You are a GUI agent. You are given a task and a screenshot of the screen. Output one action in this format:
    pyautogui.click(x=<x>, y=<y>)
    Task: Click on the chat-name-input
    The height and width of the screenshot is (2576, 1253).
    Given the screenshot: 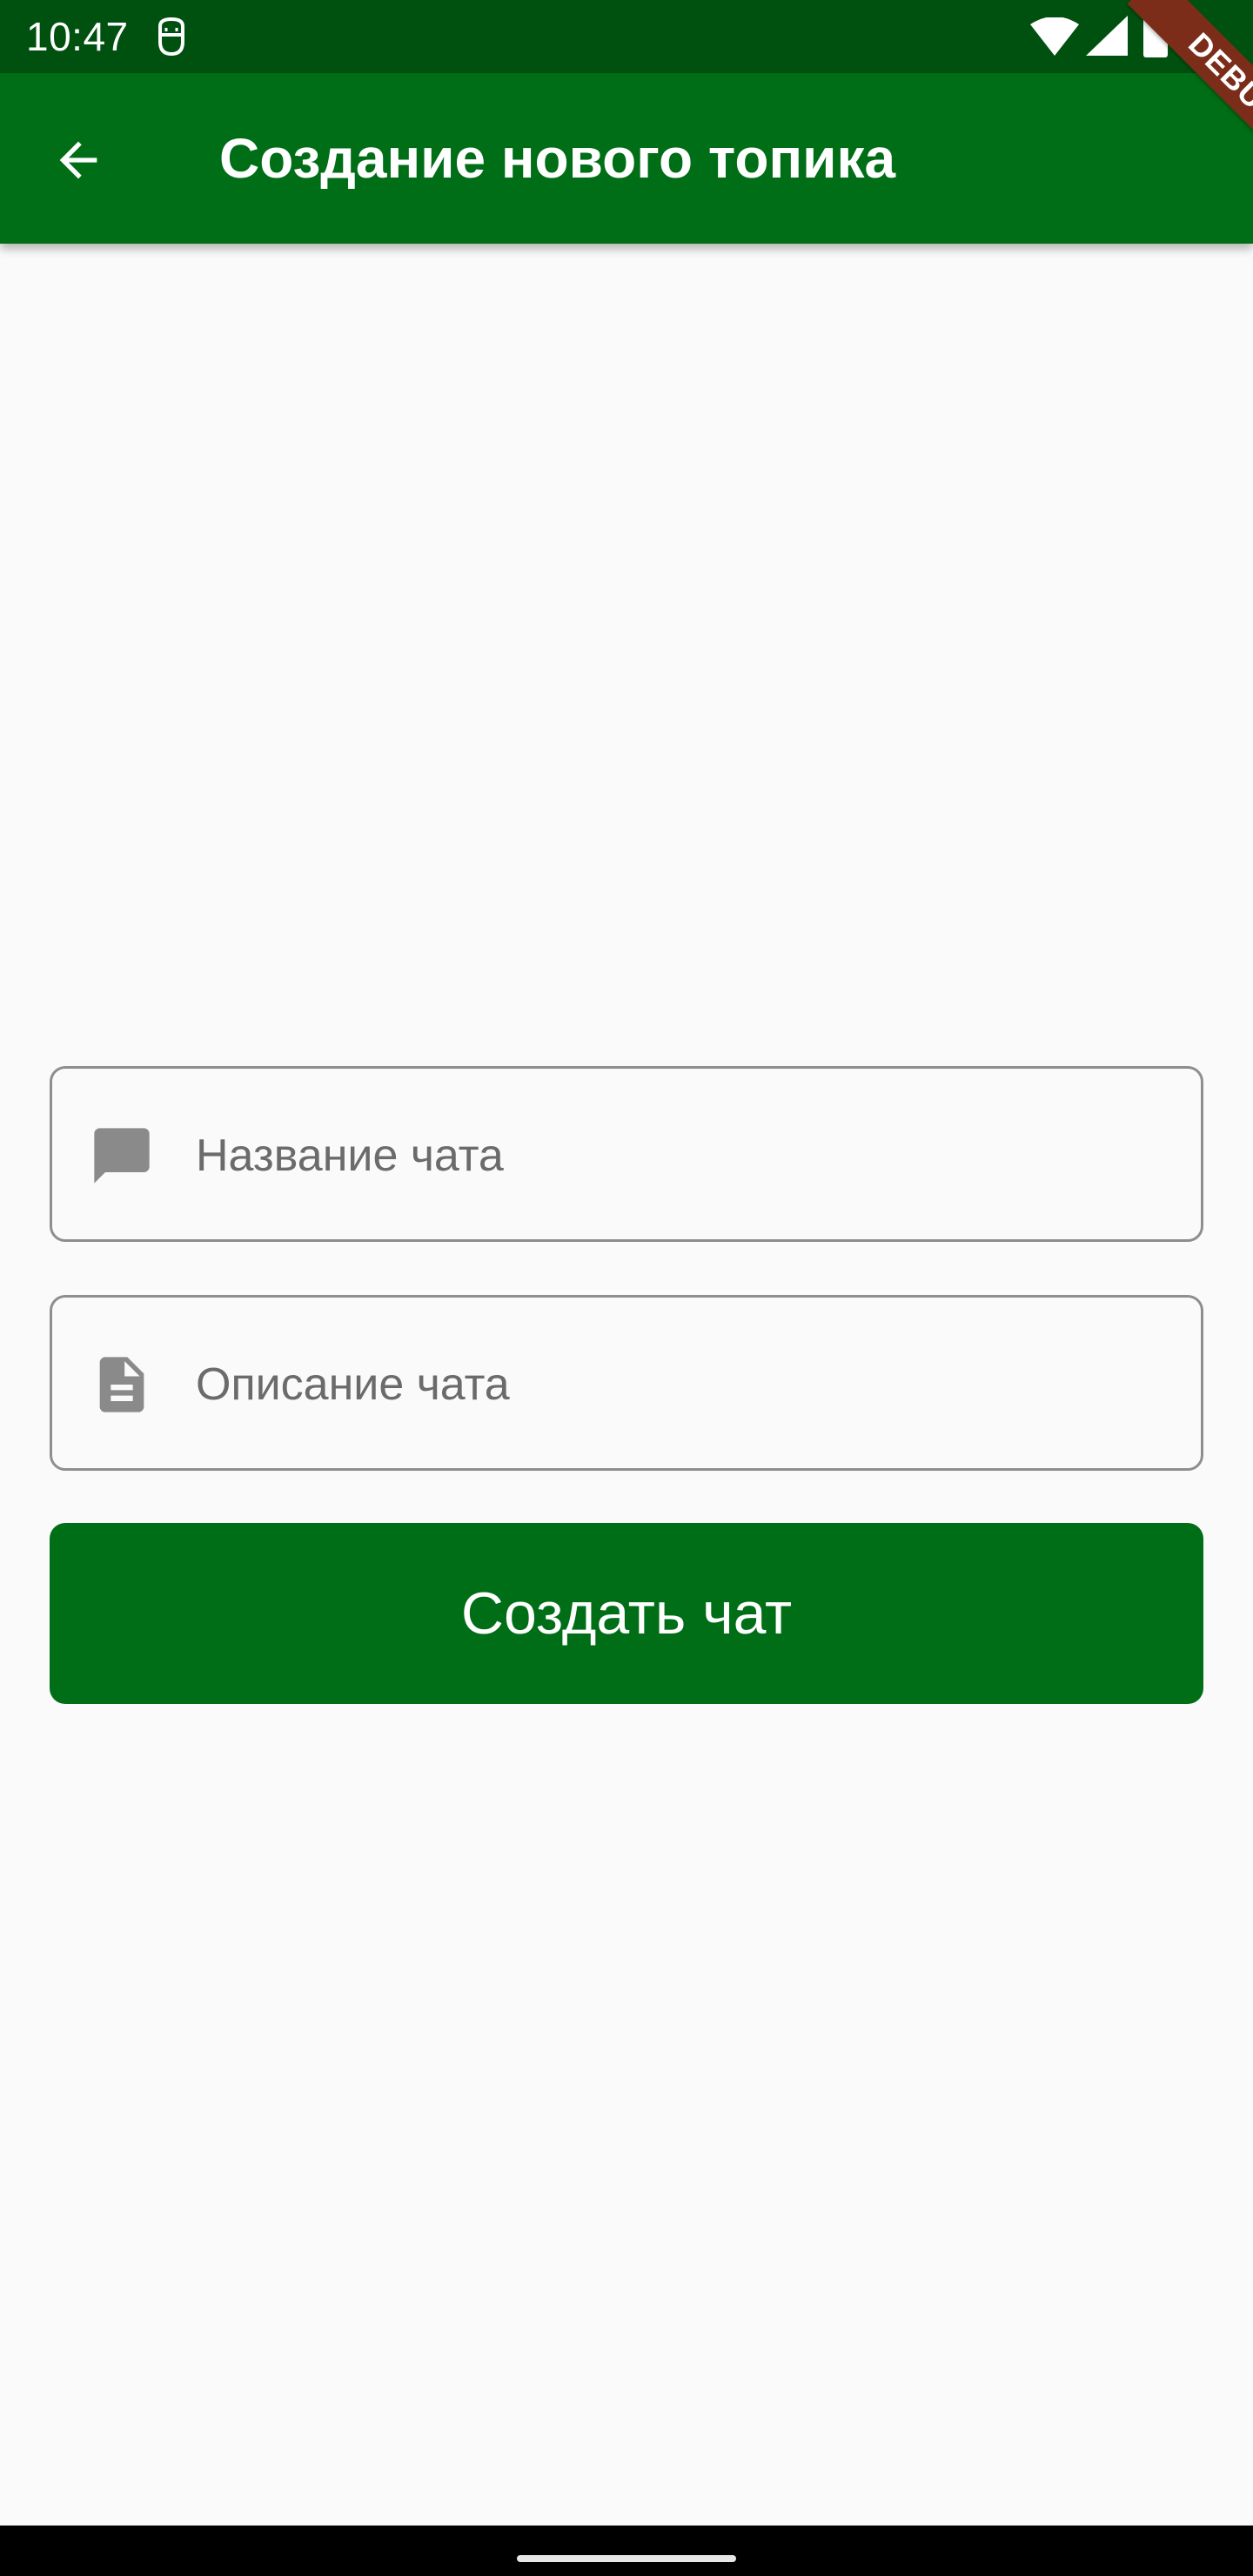 What is the action you would take?
    pyautogui.click(x=683, y=1156)
    